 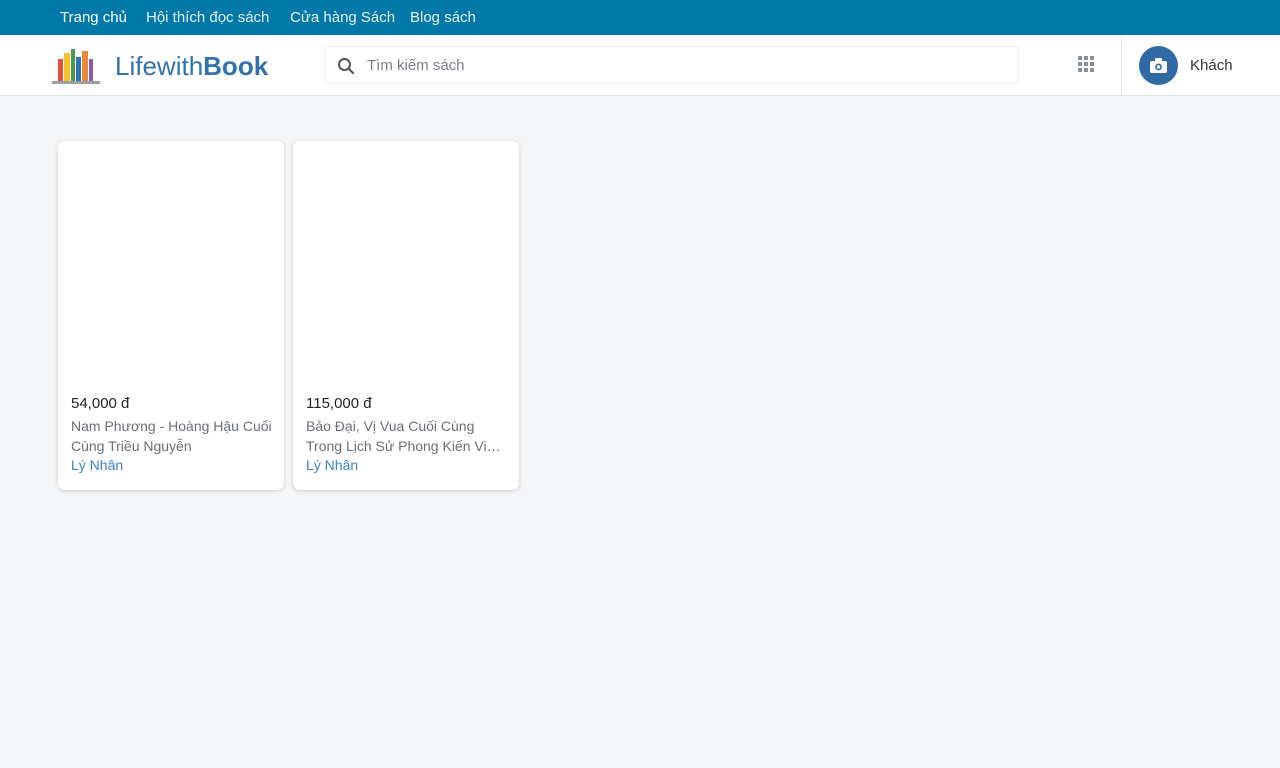 I want to click on logo-text-bold: Book, so click(x=236, y=66).